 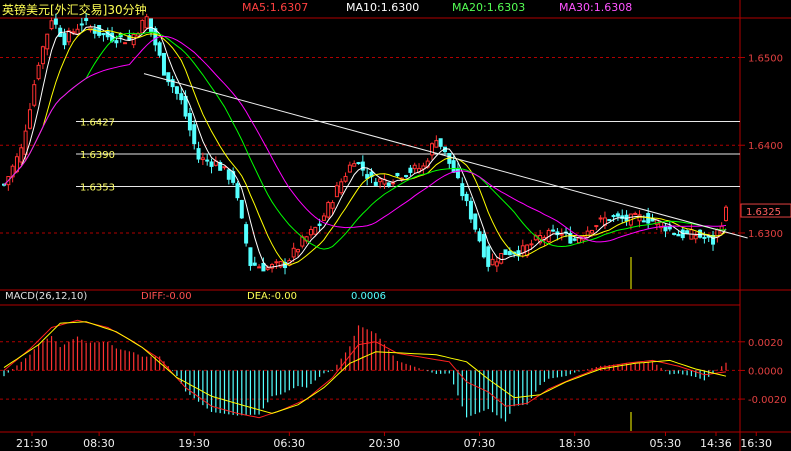 I want to click on level-label: 1.6427, so click(x=97, y=123).